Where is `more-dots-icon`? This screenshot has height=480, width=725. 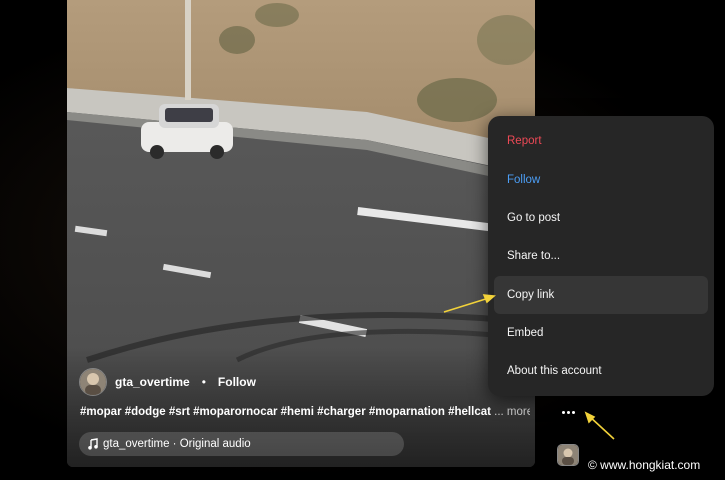
more-dots-icon is located at coordinates (568, 412).